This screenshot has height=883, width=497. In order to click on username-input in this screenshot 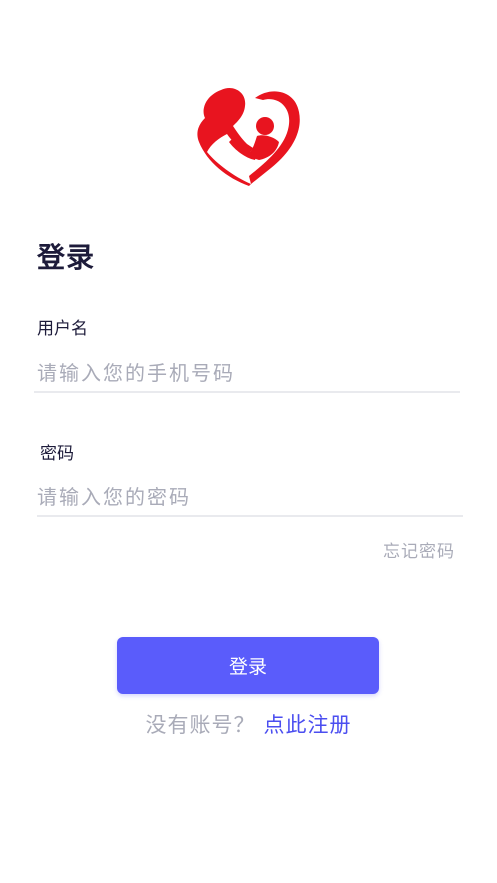, I will do `click(247, 373)`.